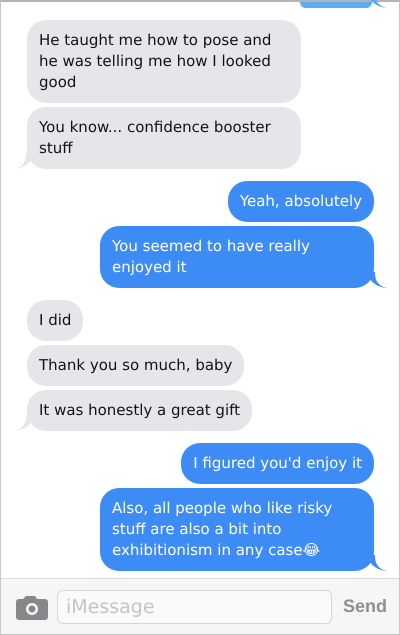  I want to click on camera-icon, so click(32, 607).